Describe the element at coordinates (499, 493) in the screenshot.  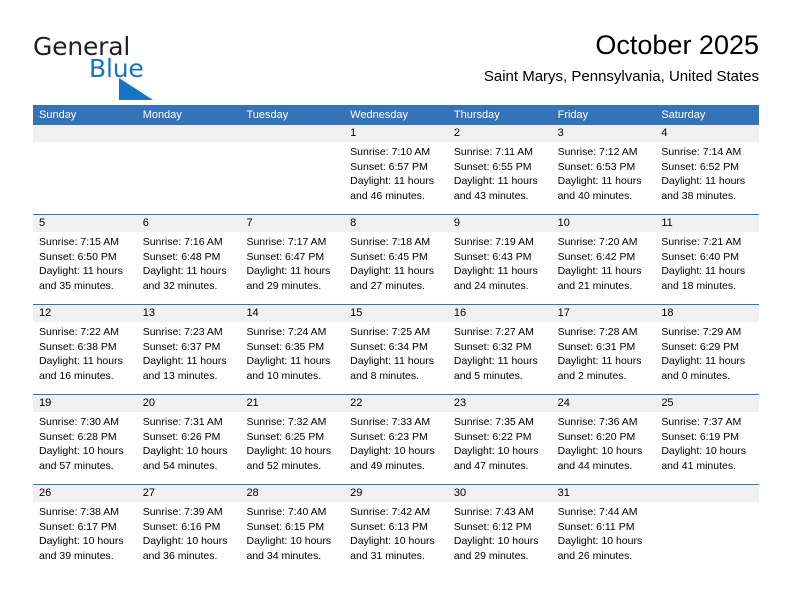
I see `day-number: 30` at that location.